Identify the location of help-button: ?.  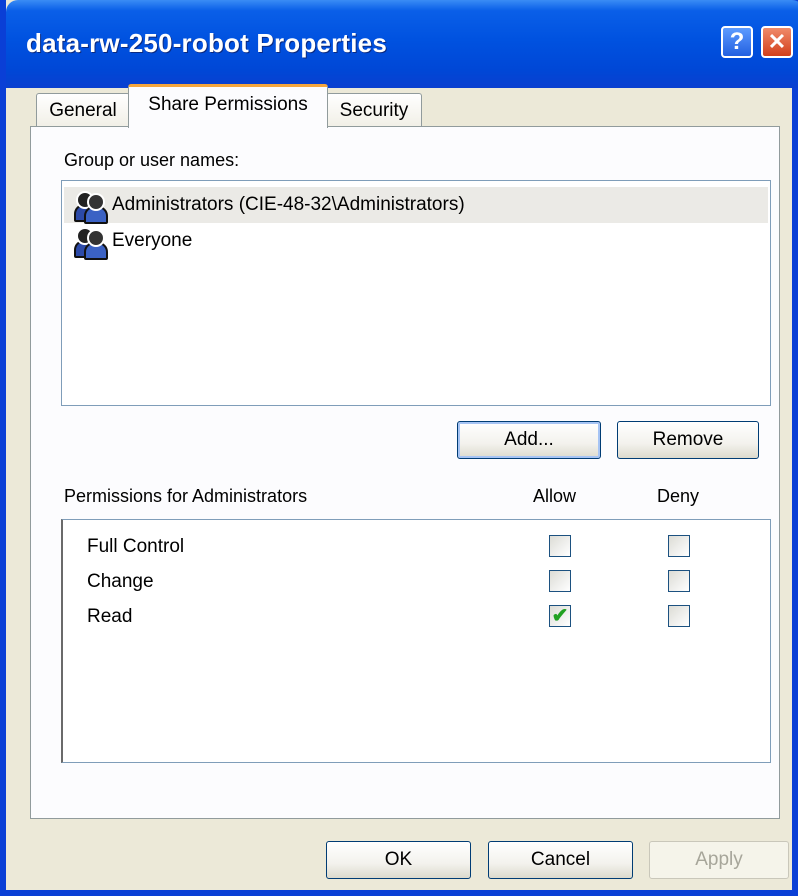
(737, 42).